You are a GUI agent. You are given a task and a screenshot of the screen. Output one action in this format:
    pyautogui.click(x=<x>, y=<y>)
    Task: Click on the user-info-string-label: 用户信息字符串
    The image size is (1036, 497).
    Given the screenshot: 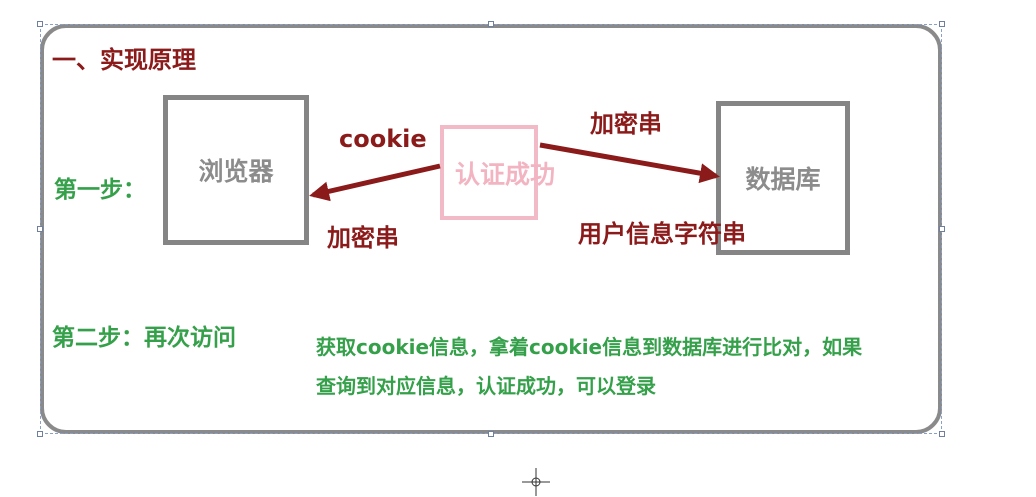 What is the action you would take?
    pyautogui.click(x=662, y=234)
    